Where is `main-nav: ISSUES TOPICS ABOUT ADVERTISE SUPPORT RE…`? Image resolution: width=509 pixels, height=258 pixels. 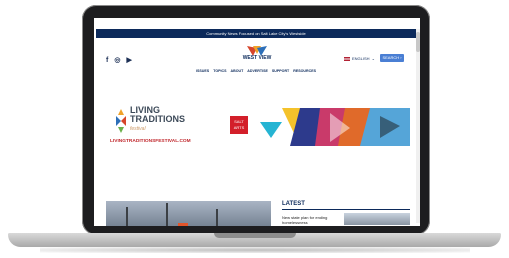 main-nav: ISSUES TOPICS ABOUT ADVERTISE SUPPORT RE… is located at coordinates (256, 71).